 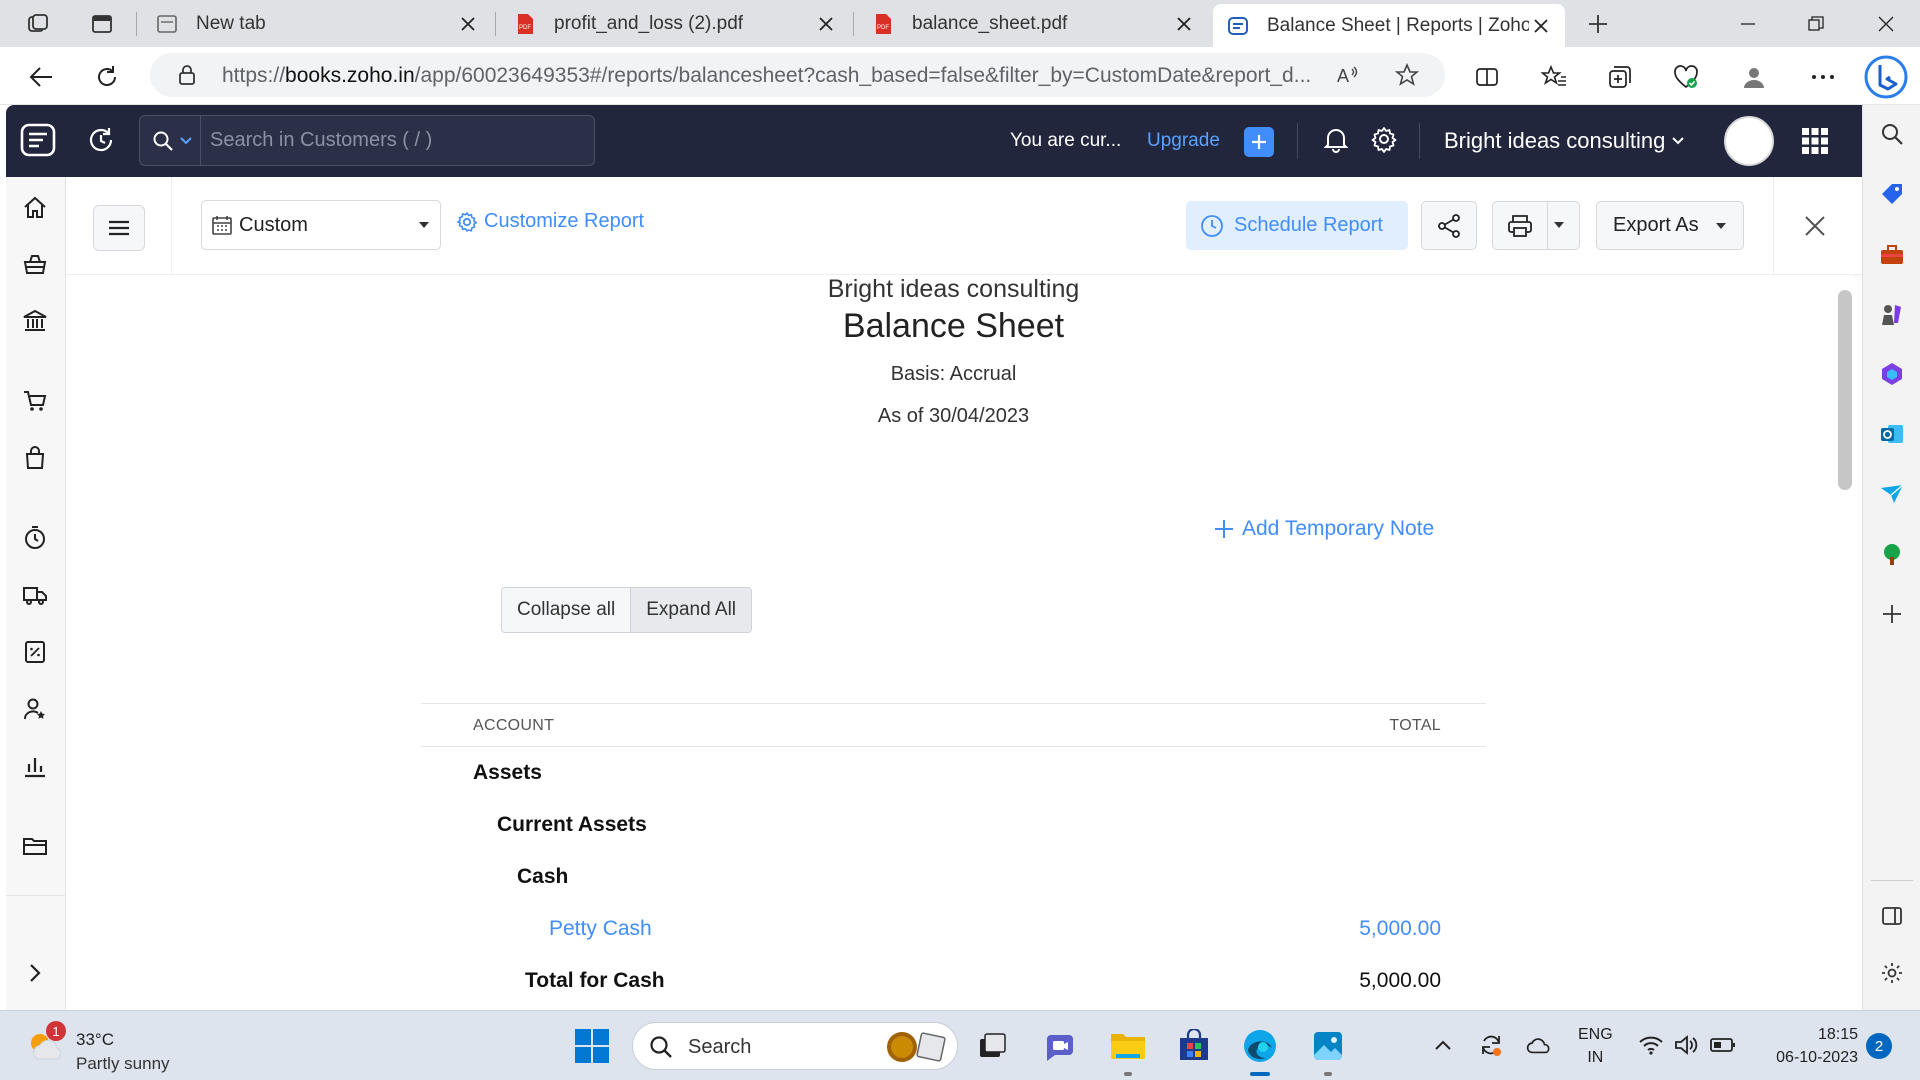 I want to click on amount-link: 5,000.00, so click(x=1400, y=929).